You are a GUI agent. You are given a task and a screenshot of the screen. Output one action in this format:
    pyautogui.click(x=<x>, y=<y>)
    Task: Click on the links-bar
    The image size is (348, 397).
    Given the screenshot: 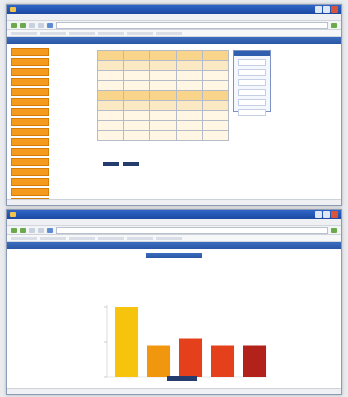 What is the action you would take?
    pyautogui.click(x=174, y=238)
    